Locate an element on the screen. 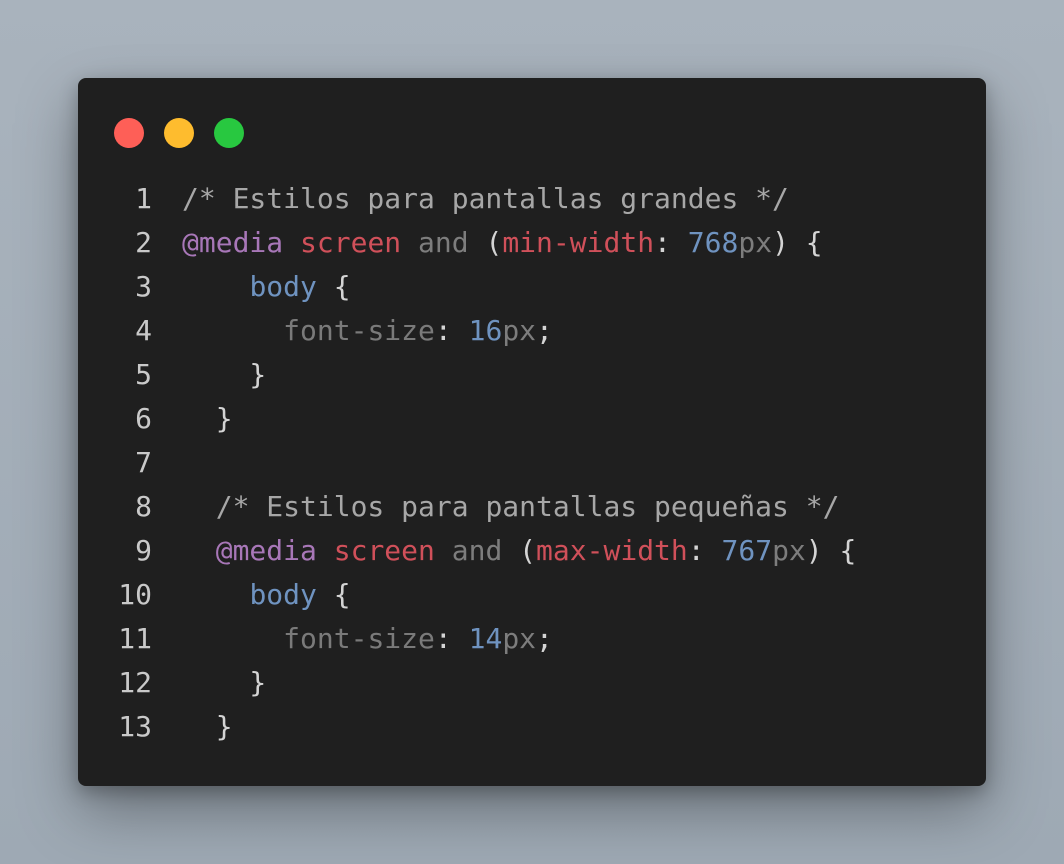 This screenshot has width=1064, height=864. line-source: /* Estilos para pantallas pequeñas */ is located at coordinates (511, 507).